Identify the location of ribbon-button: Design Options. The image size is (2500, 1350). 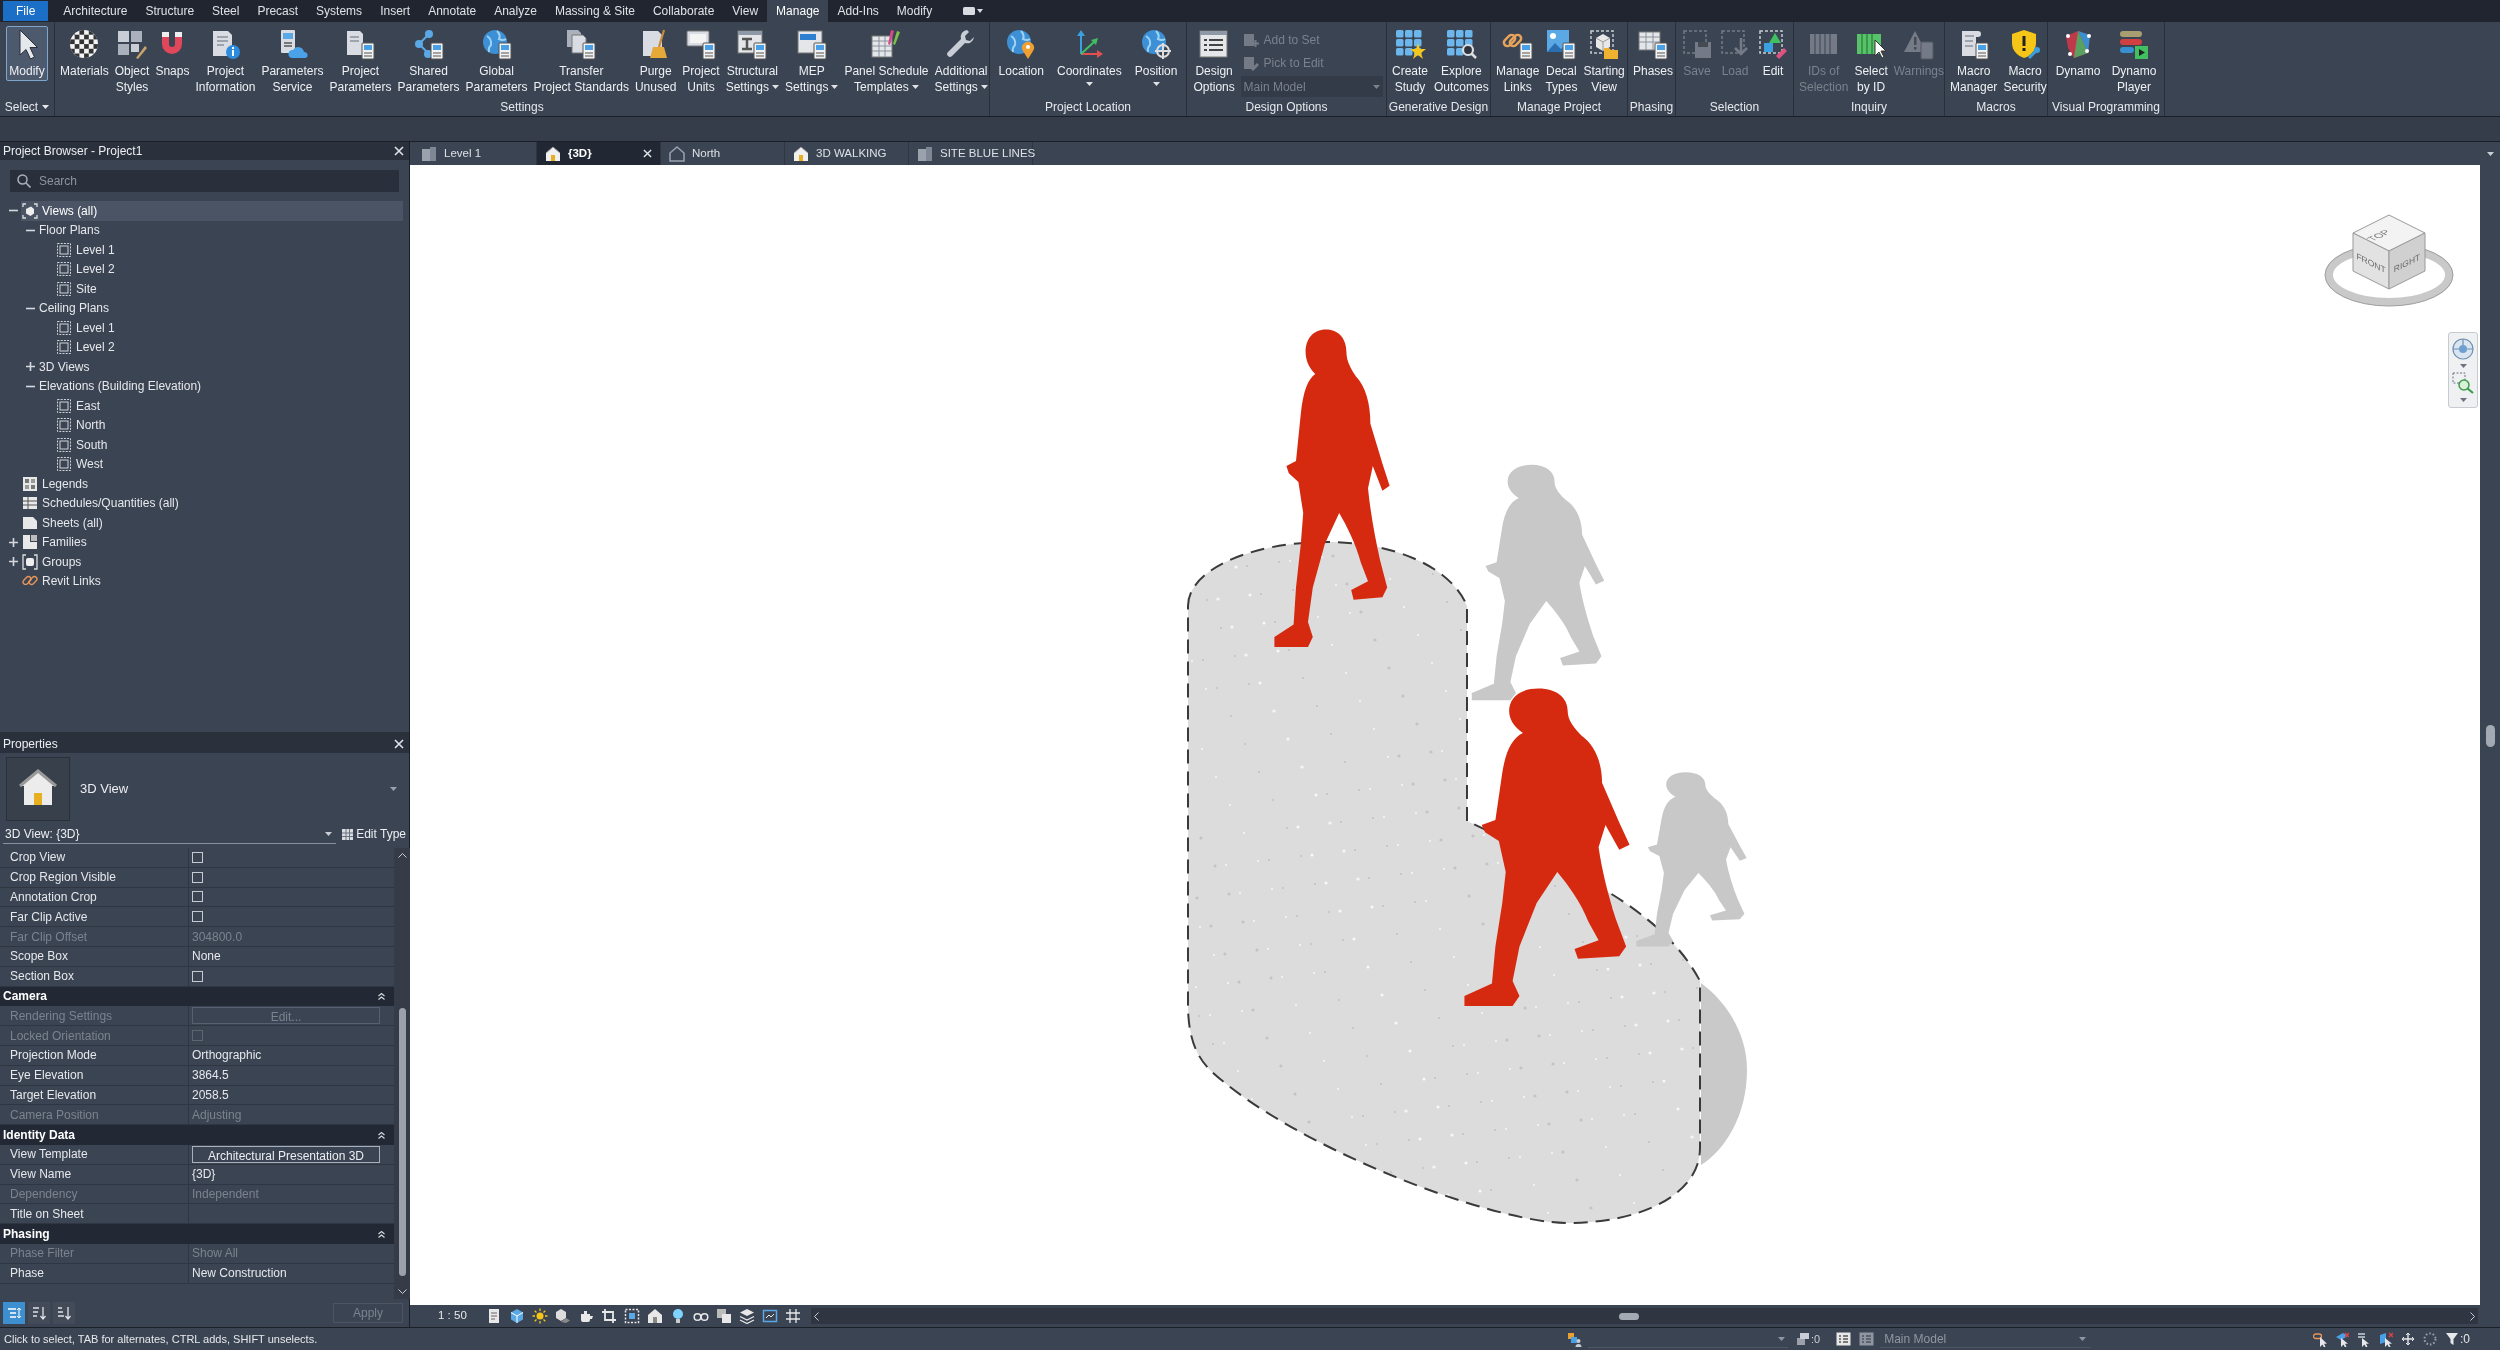
(1214, 61).